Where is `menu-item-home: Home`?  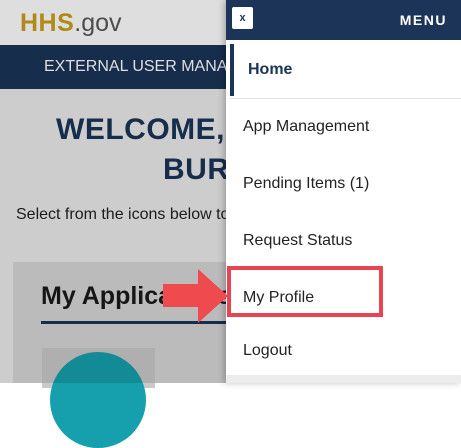 menu-item-home: Home is located at coordinates (343, 70).